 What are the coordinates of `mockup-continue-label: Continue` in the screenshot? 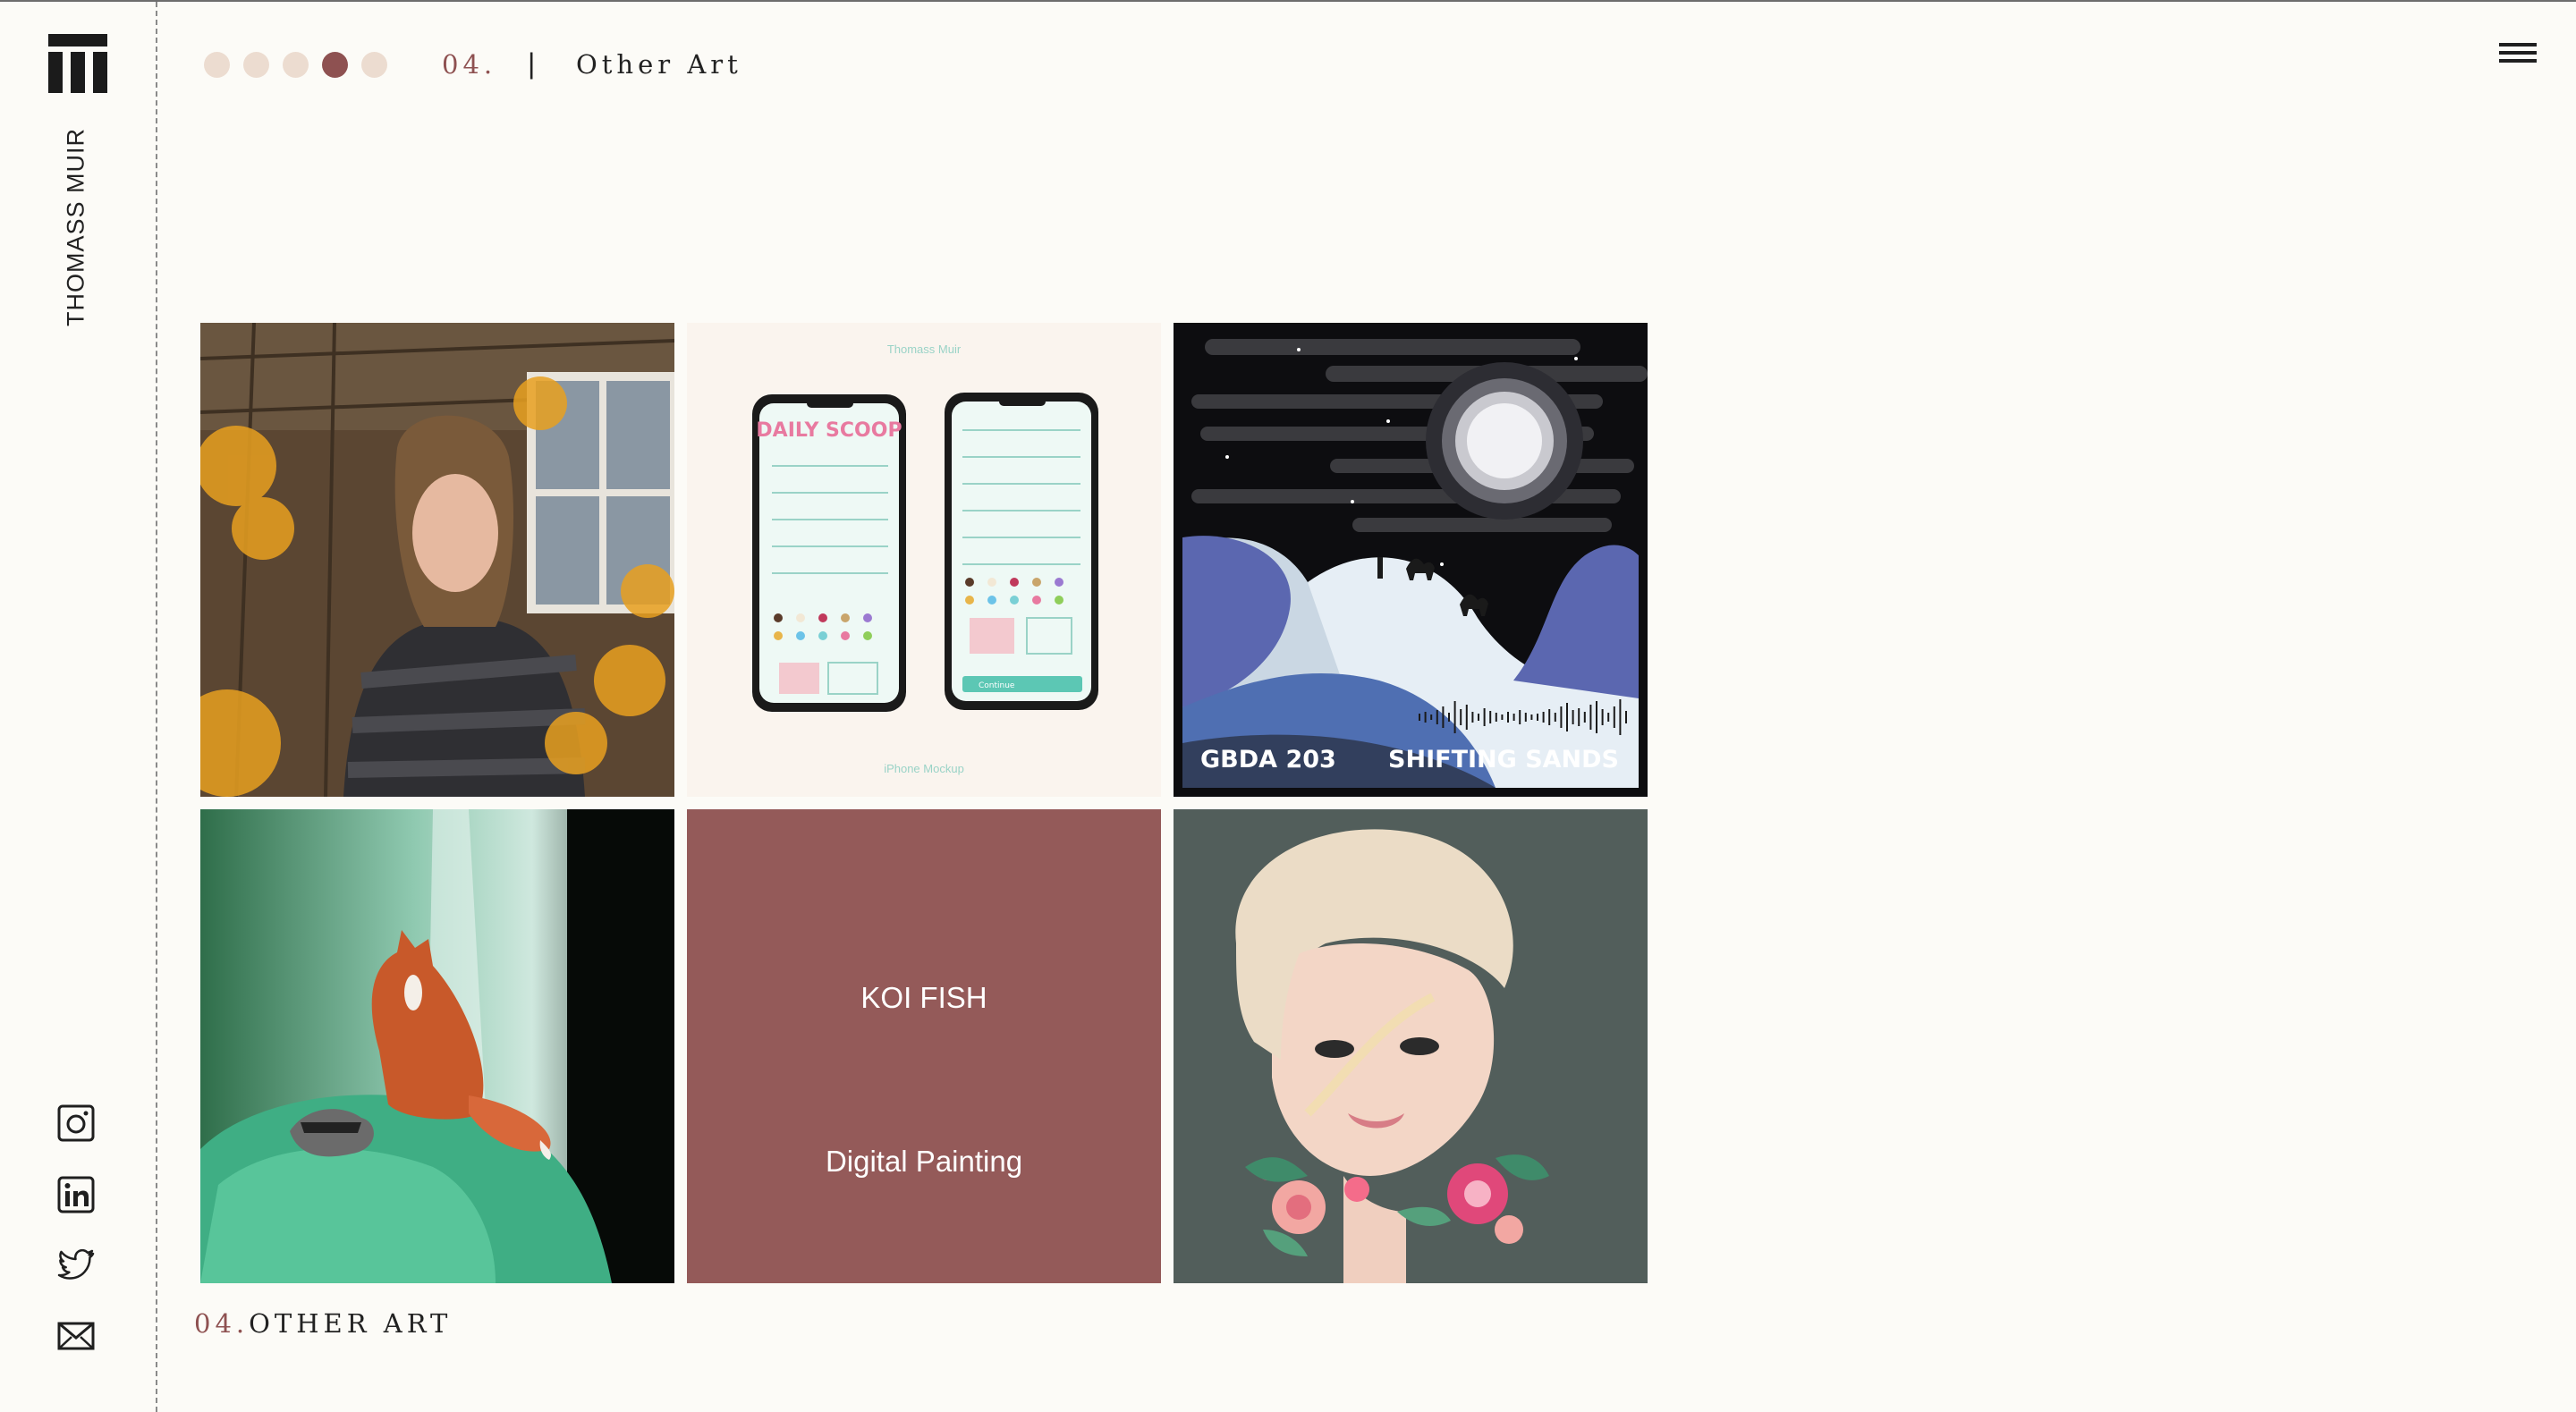 It's located at (997, 686).